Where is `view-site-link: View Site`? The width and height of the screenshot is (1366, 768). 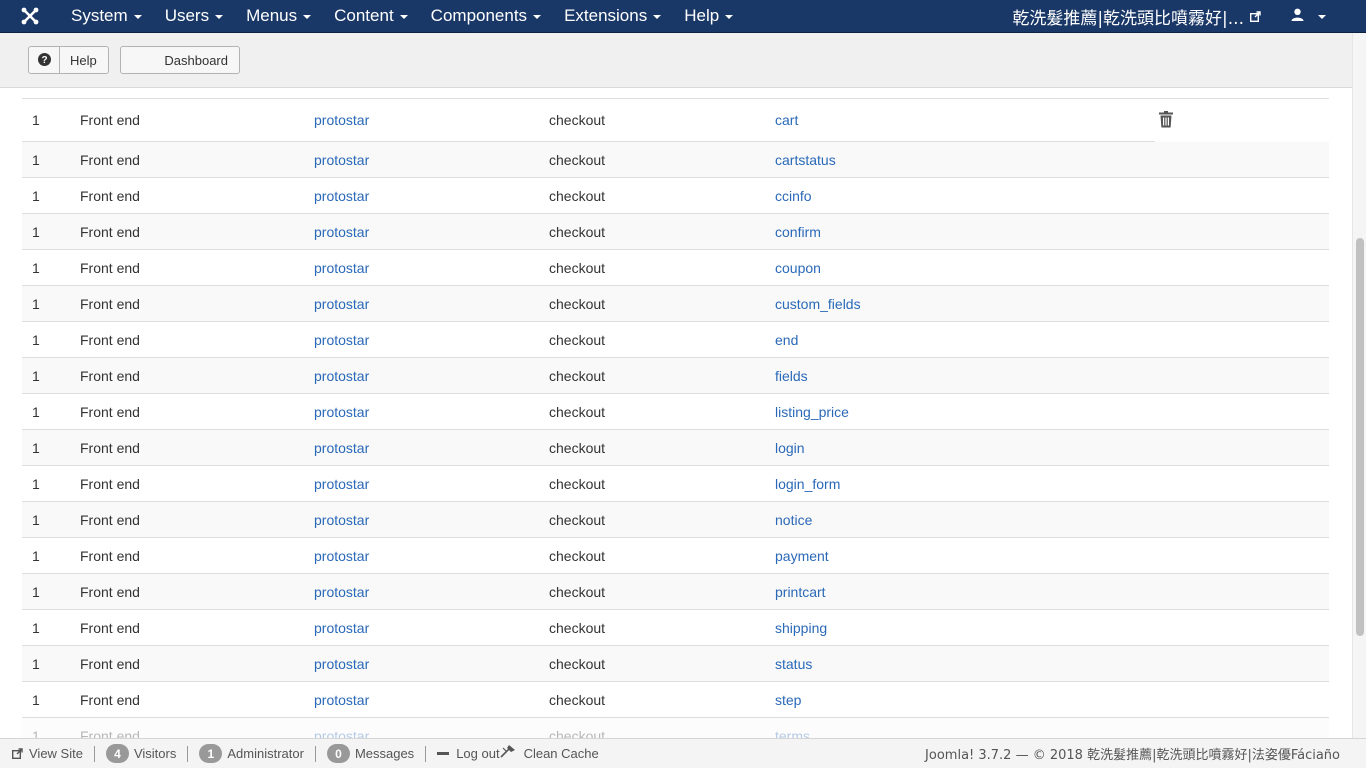
view-site-link: View Site is located at coordinates (41, 753).